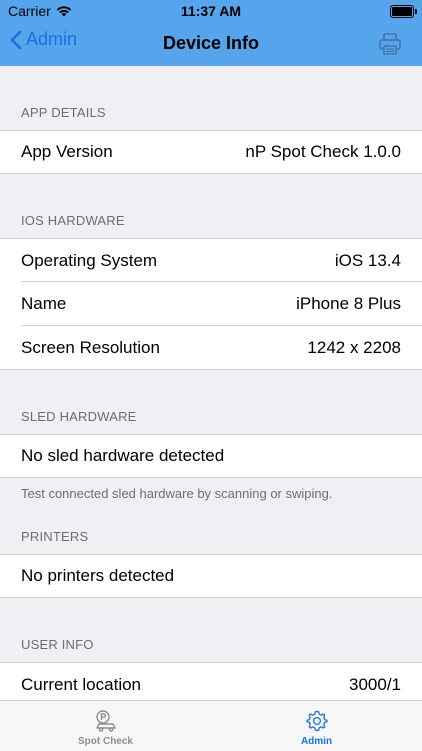  I want to click on row-app-version: App Version nP Spot Check 1.0.0, so click(211, 152).